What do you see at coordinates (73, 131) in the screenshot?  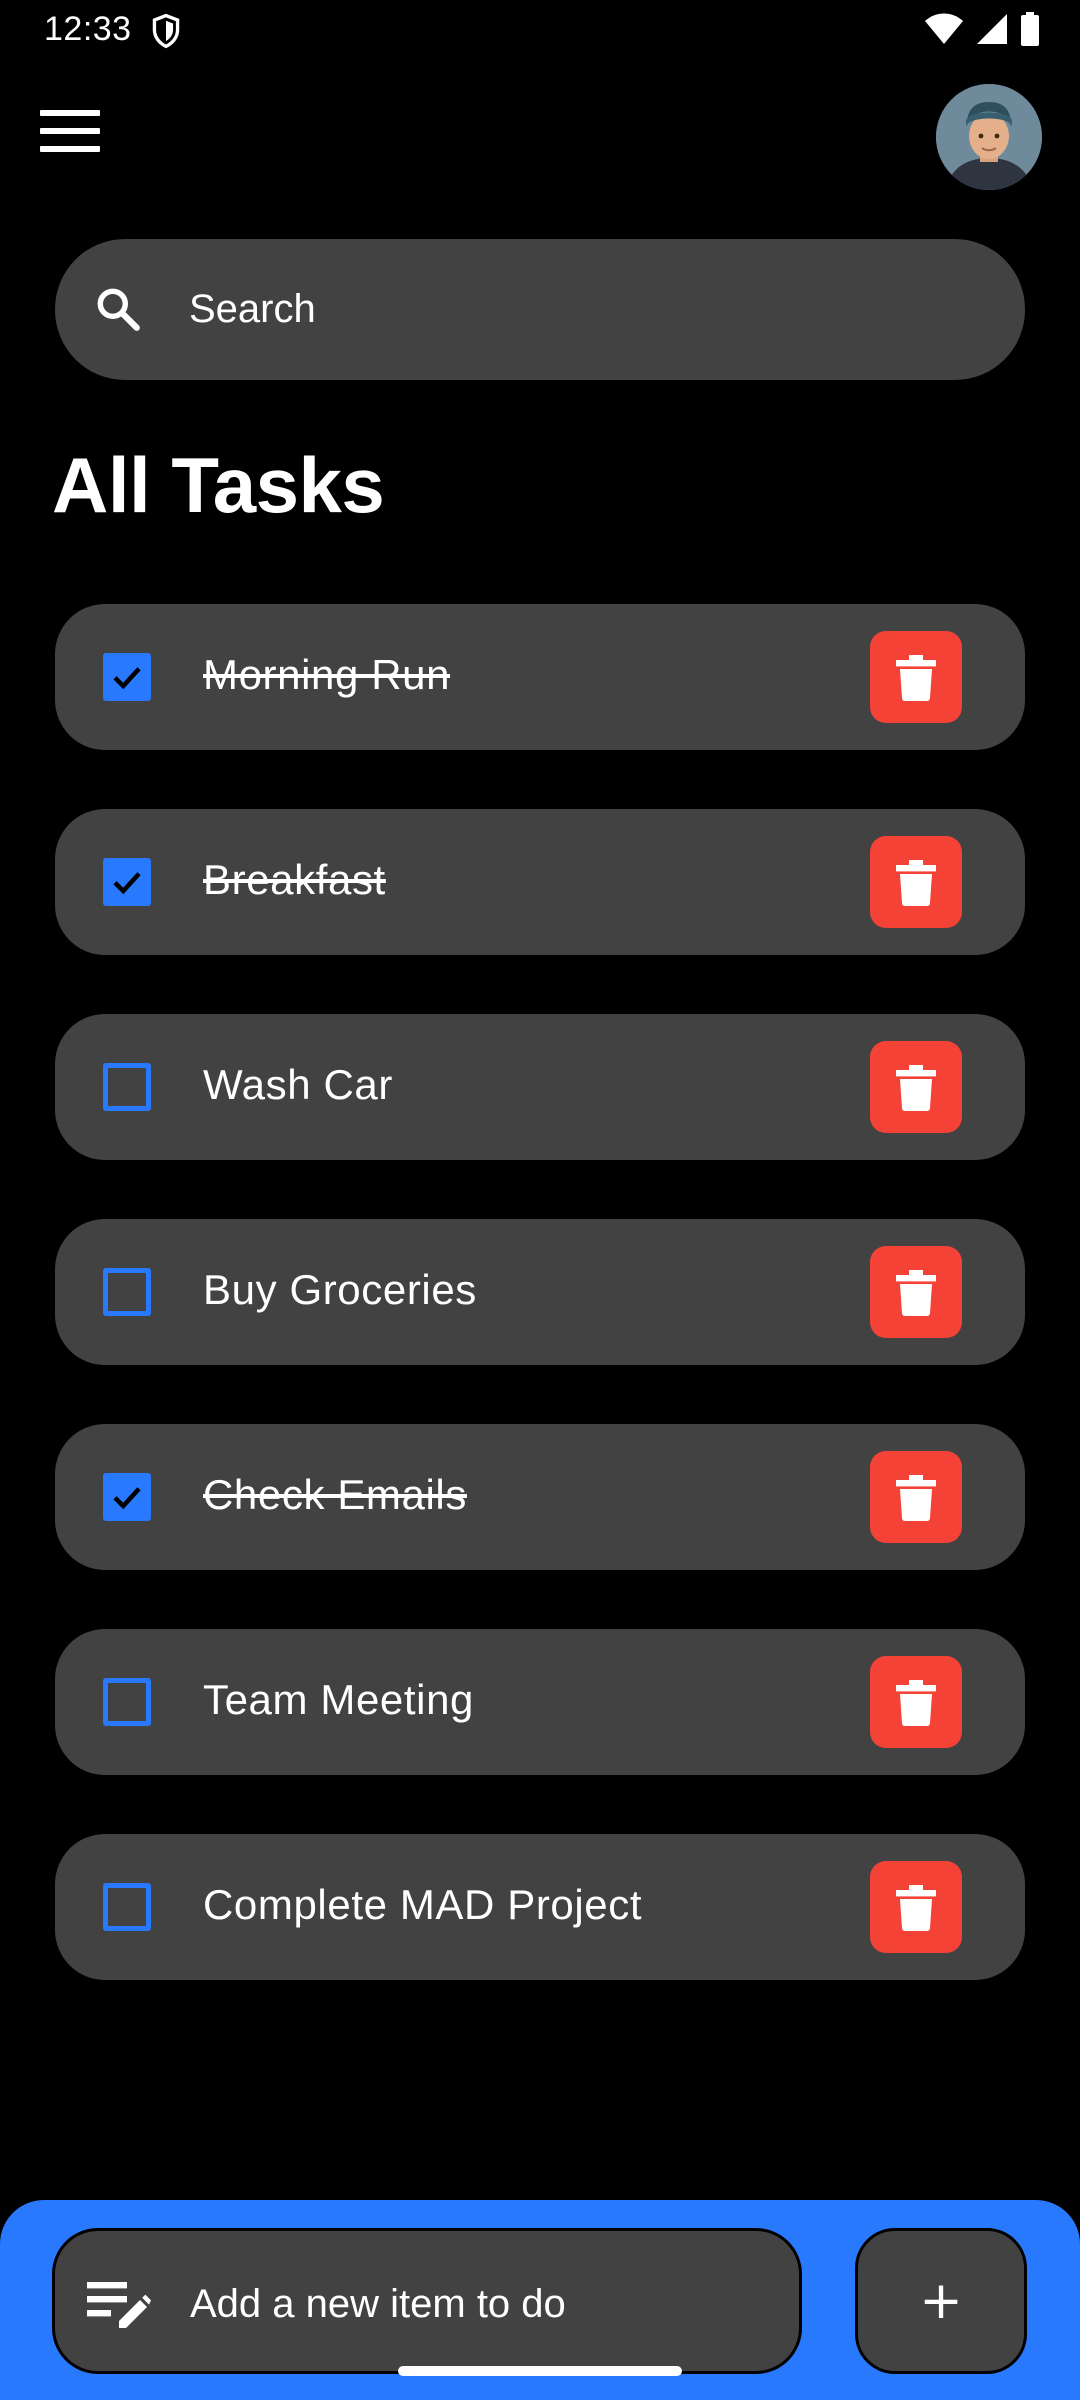 I see `menu-icon` at bounding box center [73, 131].